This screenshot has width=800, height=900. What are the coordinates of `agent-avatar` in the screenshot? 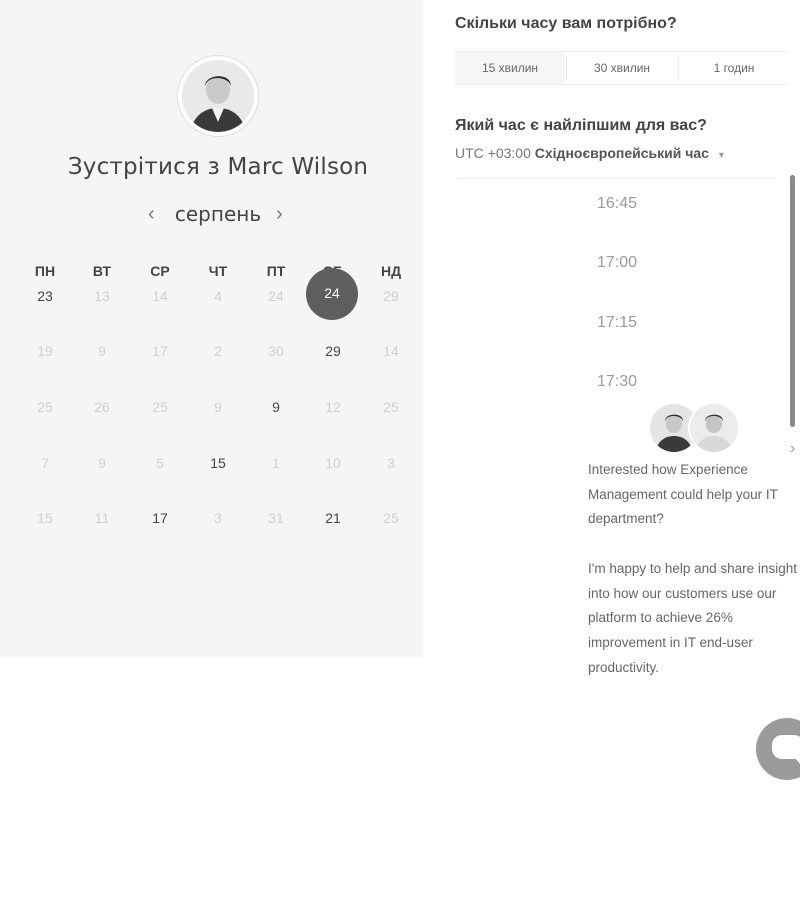 It's located at (714, 428).